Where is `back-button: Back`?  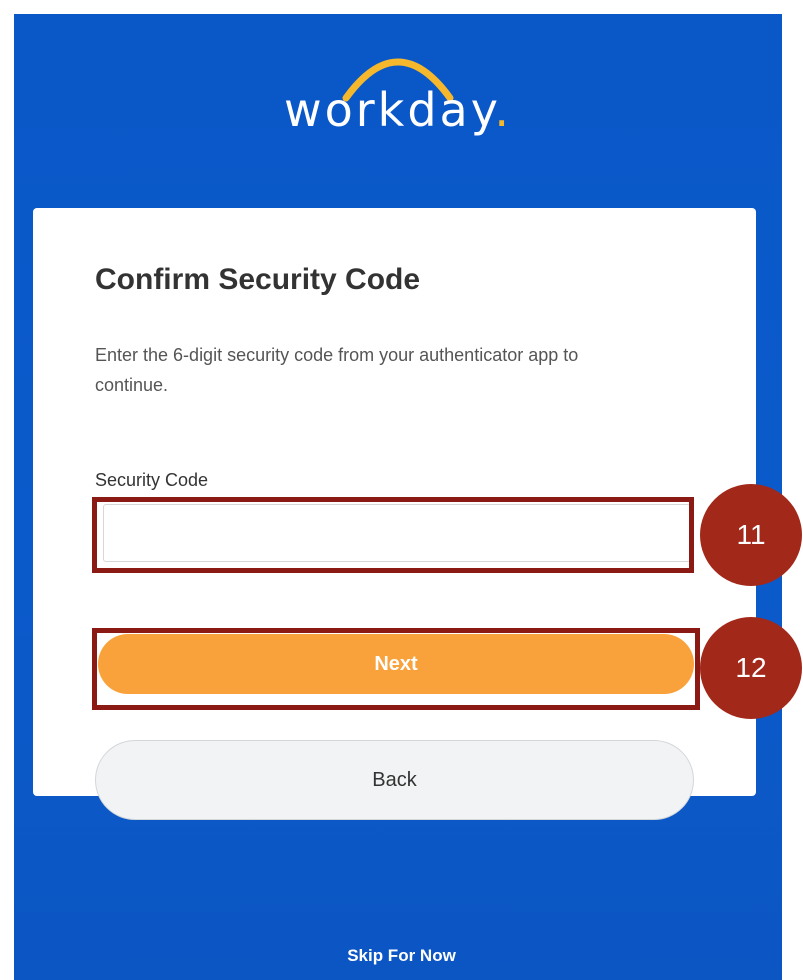 back-button: Back is located at coordinates (394, 780).